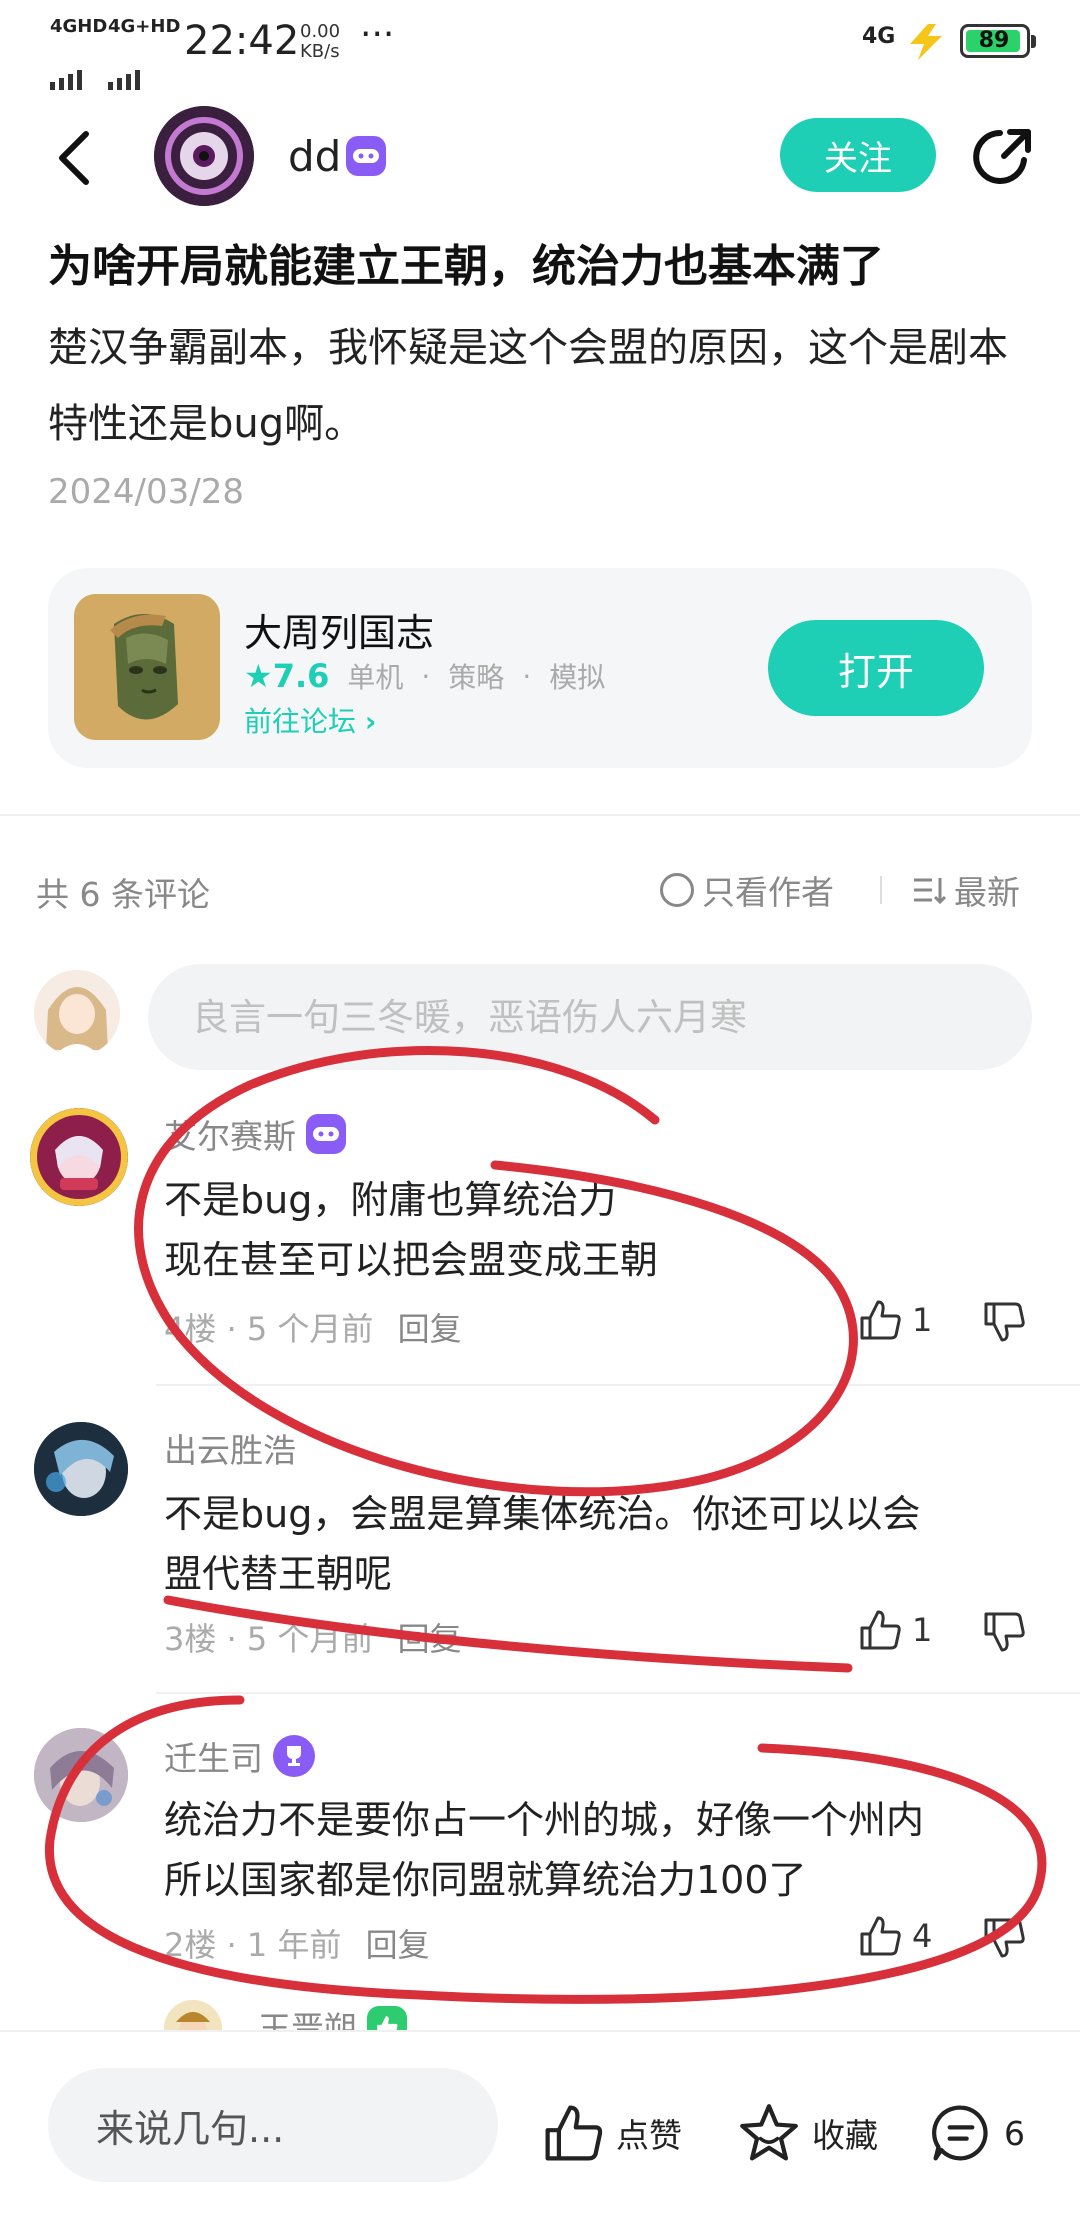  Describe the element at coordinates (310, 1329) in the screenshot. I see `comment-time: 5 个月前` at that location.